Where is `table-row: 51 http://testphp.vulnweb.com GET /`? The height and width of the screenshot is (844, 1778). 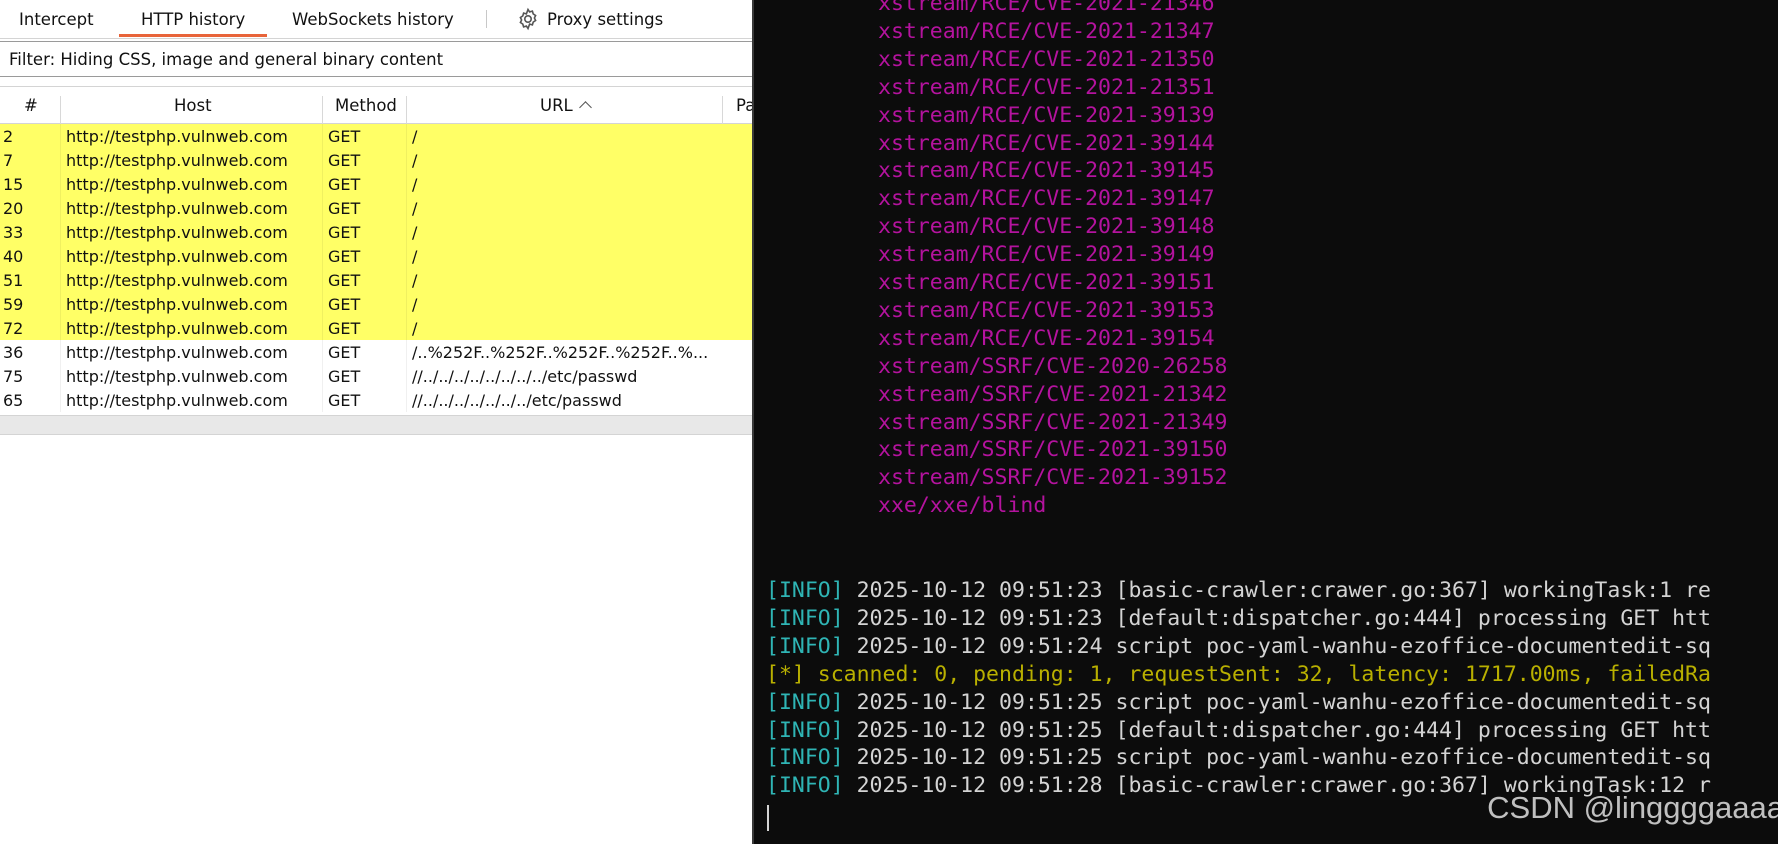
table-row: 51 http://testphp.vulnweb.com GET / is located at coordinates (376, 280).